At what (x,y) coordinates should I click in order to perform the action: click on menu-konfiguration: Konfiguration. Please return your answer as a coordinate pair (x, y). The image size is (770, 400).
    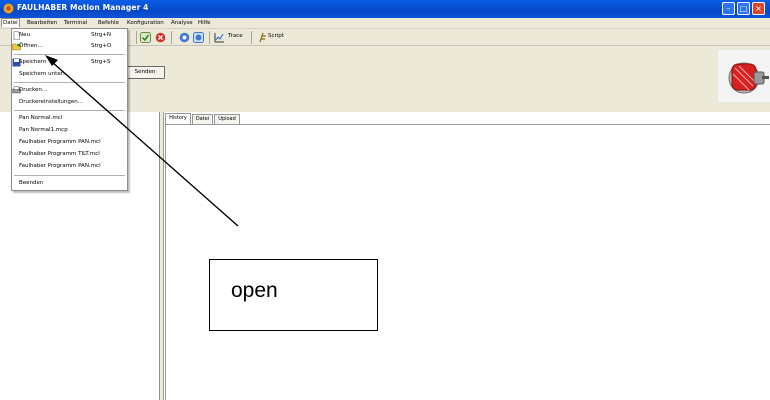
    Looking at the image, I should click on (145, 23).